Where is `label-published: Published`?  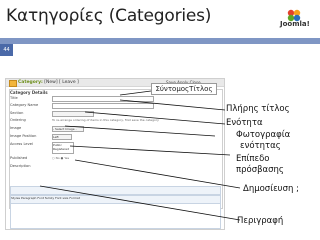
label-published: Published is located at coordinates (19, 158).